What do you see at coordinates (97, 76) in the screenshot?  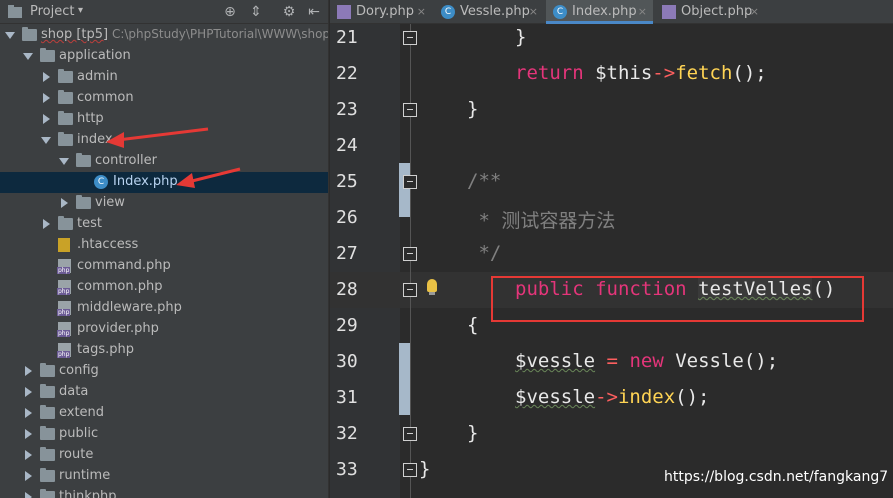 I see `tree-item-label: admin` at bounding box center [97, 76].